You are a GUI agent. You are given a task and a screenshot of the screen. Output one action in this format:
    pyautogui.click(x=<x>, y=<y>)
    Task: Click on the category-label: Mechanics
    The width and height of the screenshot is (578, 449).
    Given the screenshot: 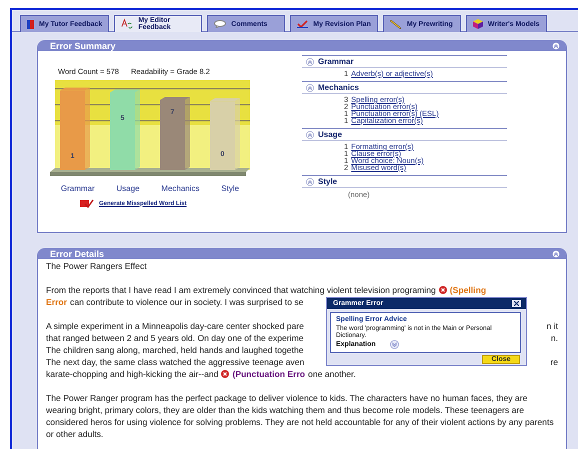 What is the action you would take?
    pyautogui.click(x=180, y=188)
    